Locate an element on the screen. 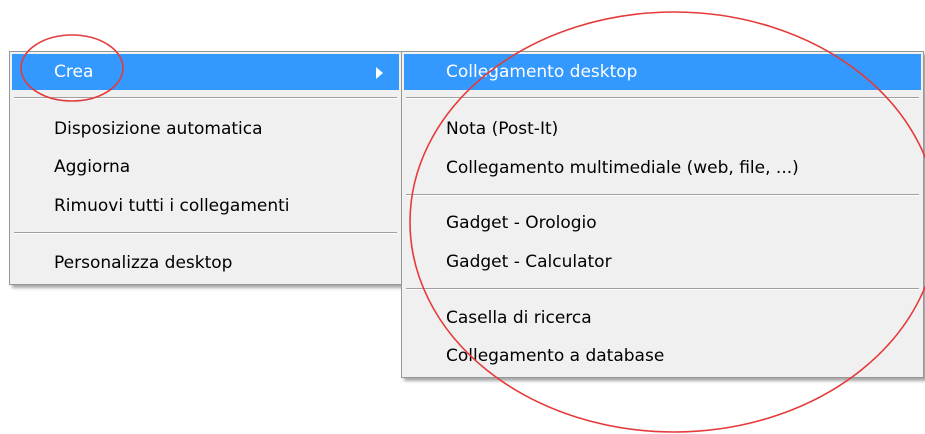  menu-item-label: Aggiorna is located at coordinates (92, 167).